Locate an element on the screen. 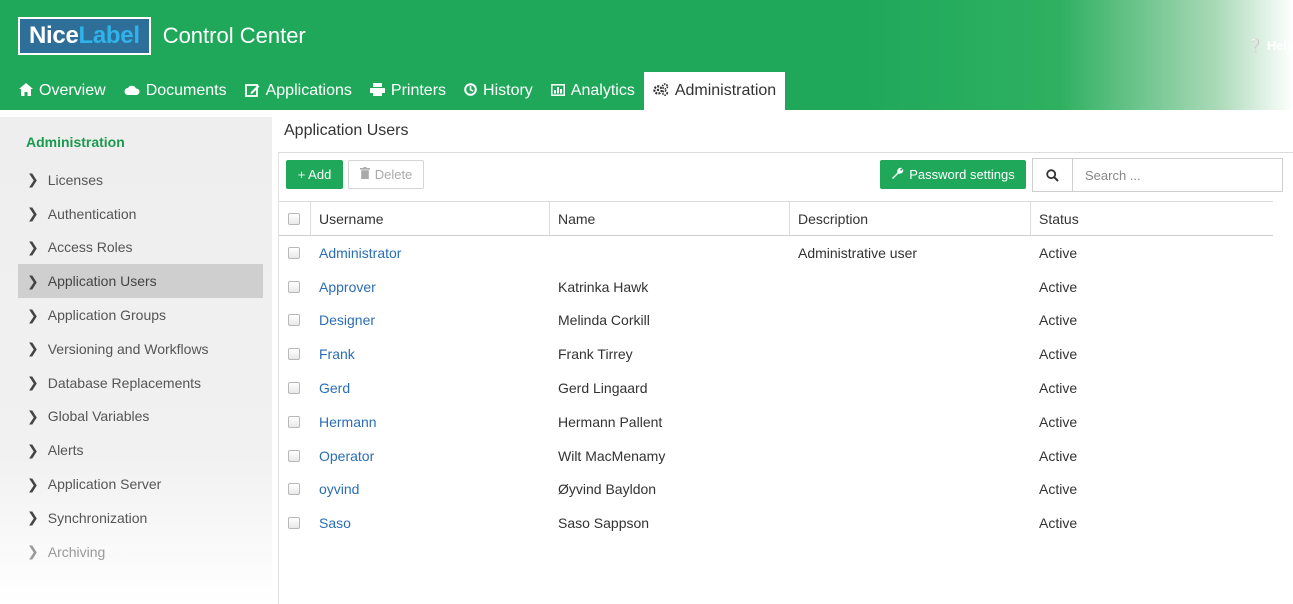 The width and height of the screenshot is (1293, 604). nicelabel-logo: Nice Label is located at coordinates (84, 36).